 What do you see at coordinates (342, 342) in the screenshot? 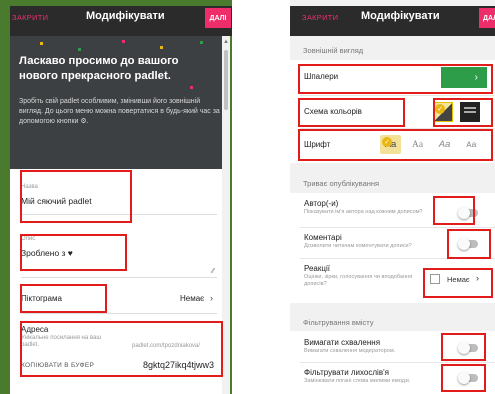
I see `approval-label: Вимагати схвалення` at bounding box center [342, 342].